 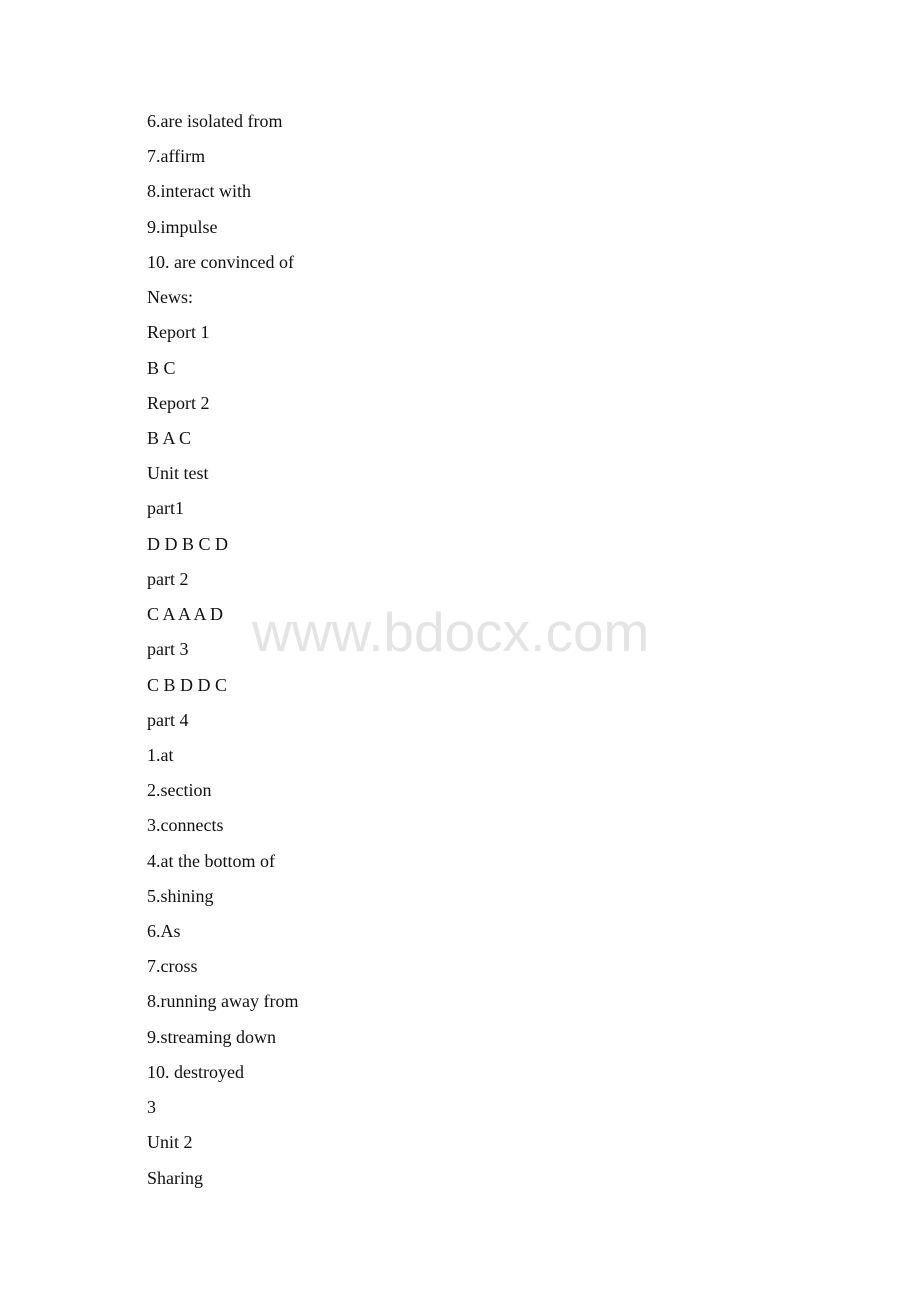 What do you see at coordinates (182, 226) in the screenshot?
I see `text-line: 9.impulse` at bounding box center [182, 226].